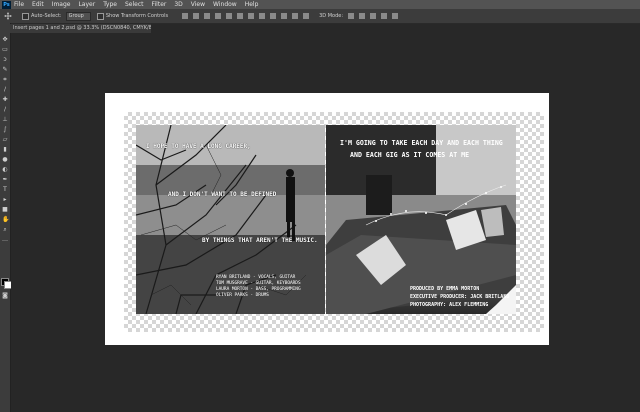 The image size is (640, 412). What do you see at coordinates (5, 190) in the screenshot?
I see `type-tool-icon: T` at bounding box center [5, 190].